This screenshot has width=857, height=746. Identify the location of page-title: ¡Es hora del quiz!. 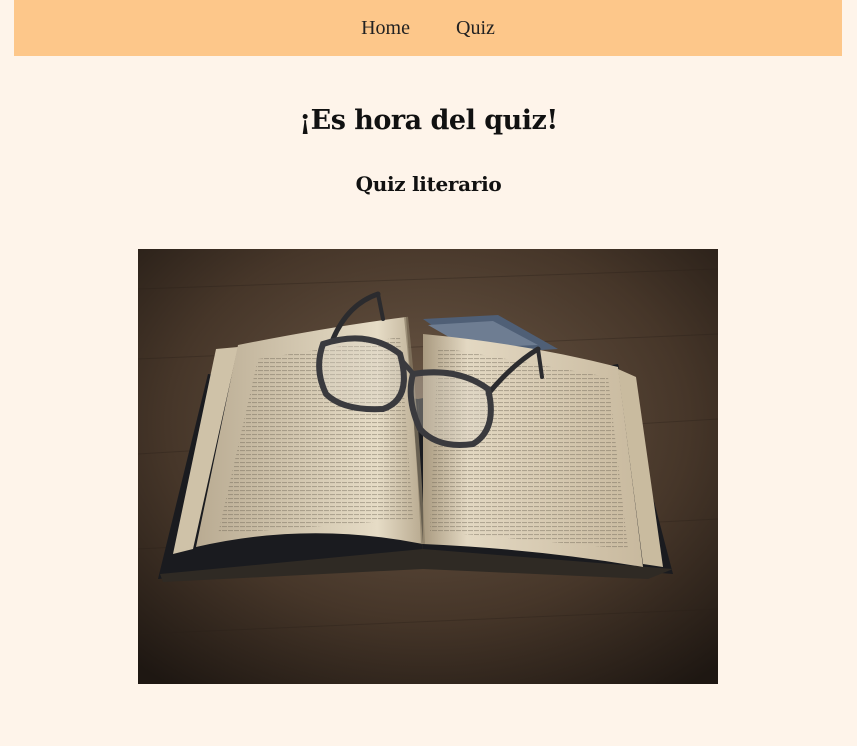
(428, 120).